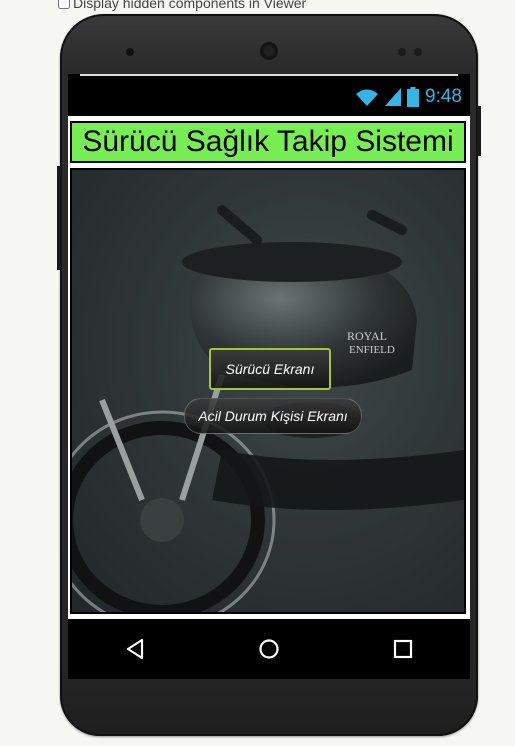  Describe the element at coordinates (367, 336) in the screenshot. I see `logo-line-1: ROYAL` at that location.